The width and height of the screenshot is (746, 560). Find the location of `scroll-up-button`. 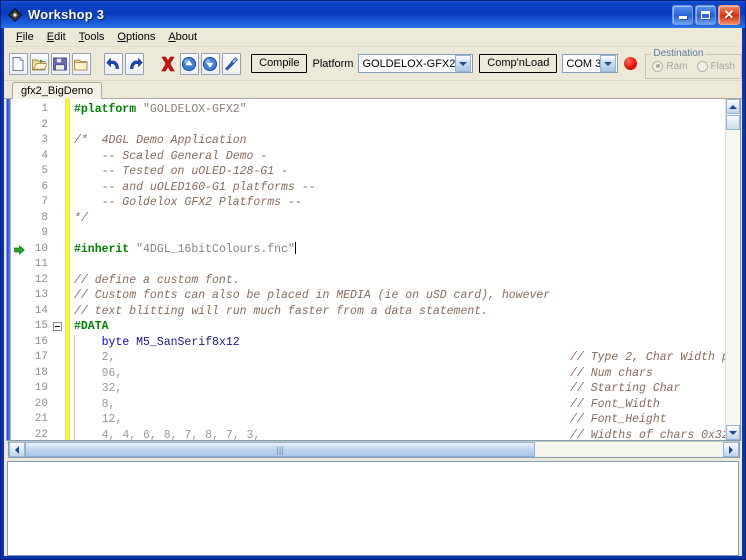

scroll-up-button is located at coordinates (733, 106).